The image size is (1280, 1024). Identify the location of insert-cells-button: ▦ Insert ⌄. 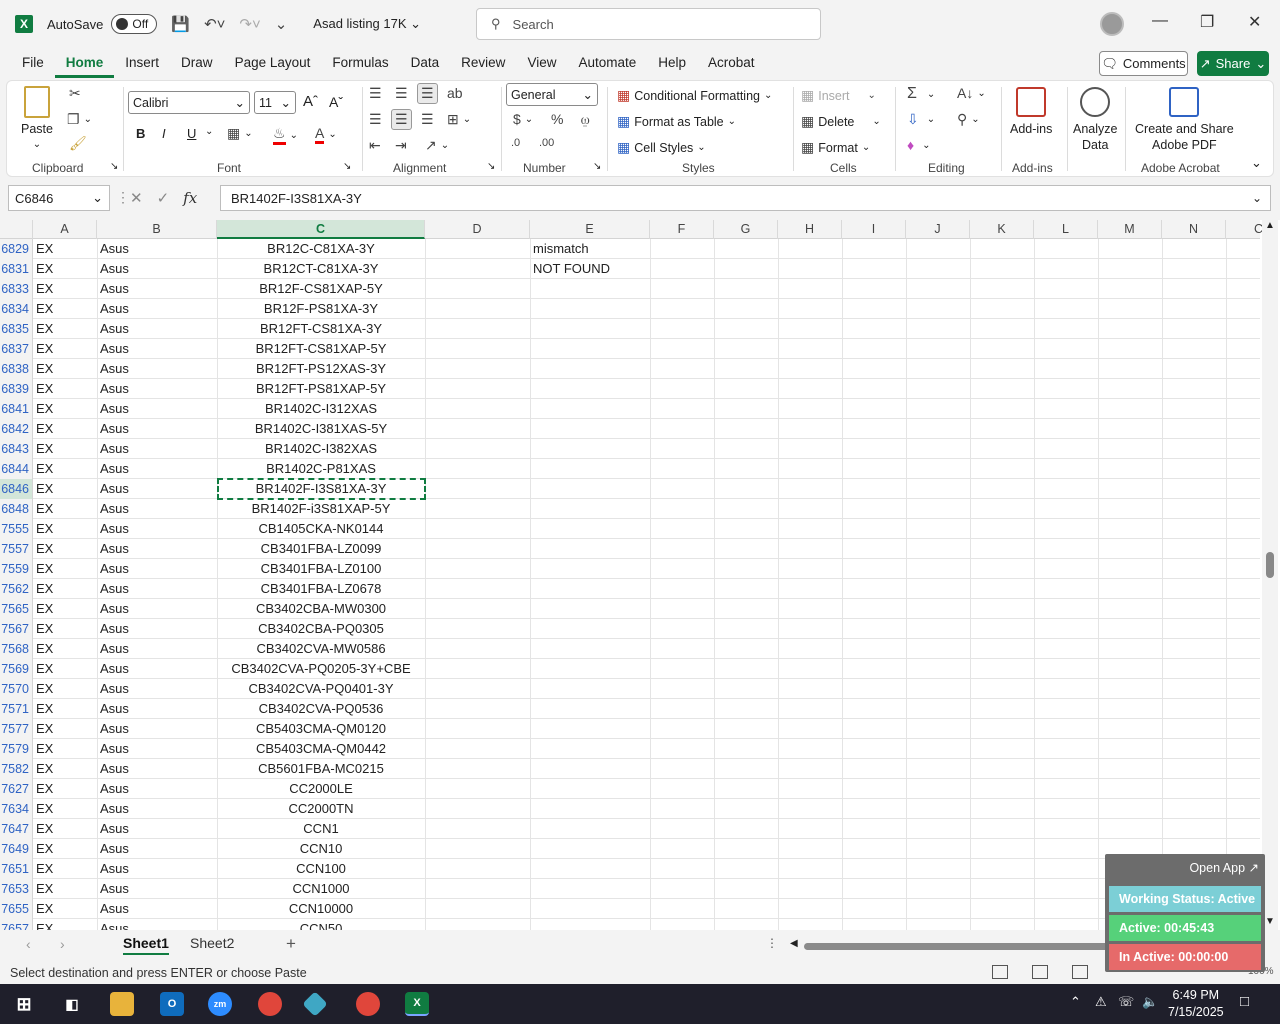
(838, 95).